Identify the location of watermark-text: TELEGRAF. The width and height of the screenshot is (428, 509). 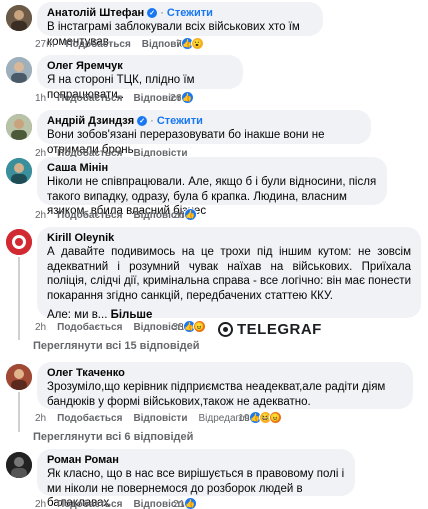
(279, 329).